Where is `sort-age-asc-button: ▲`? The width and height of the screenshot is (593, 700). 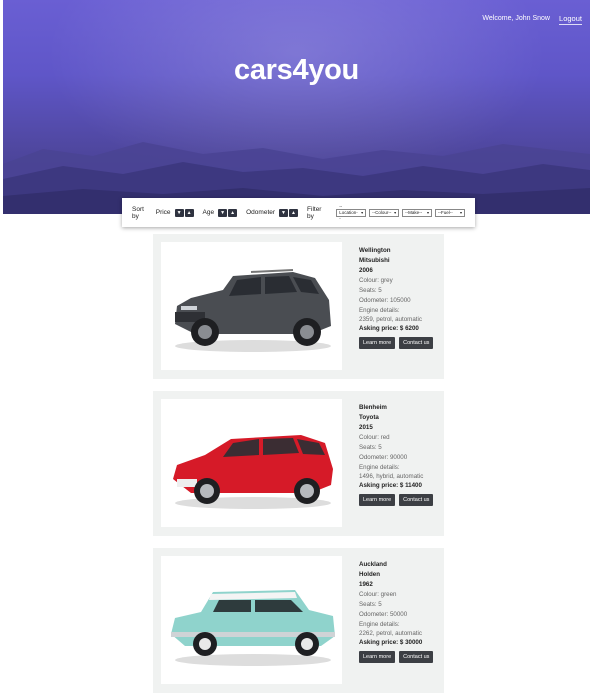 sort-age-asc-button: ▲ is located at coordinates (233, 212).